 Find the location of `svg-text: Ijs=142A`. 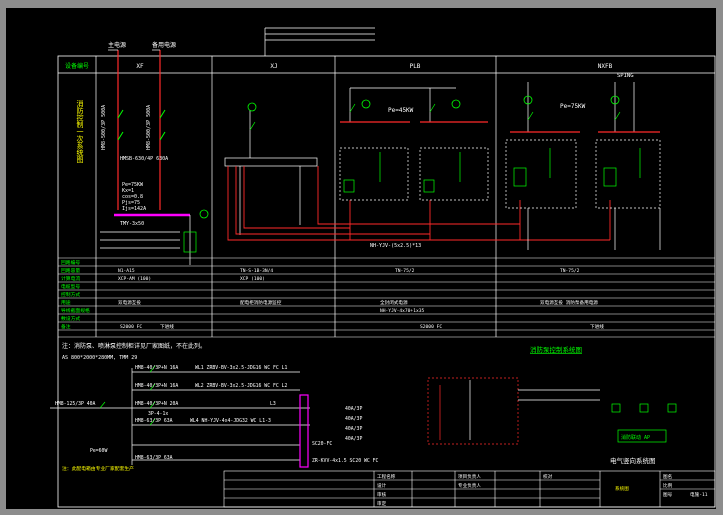

svg-text: Ijs=142A is located at coordinates (134, 209).